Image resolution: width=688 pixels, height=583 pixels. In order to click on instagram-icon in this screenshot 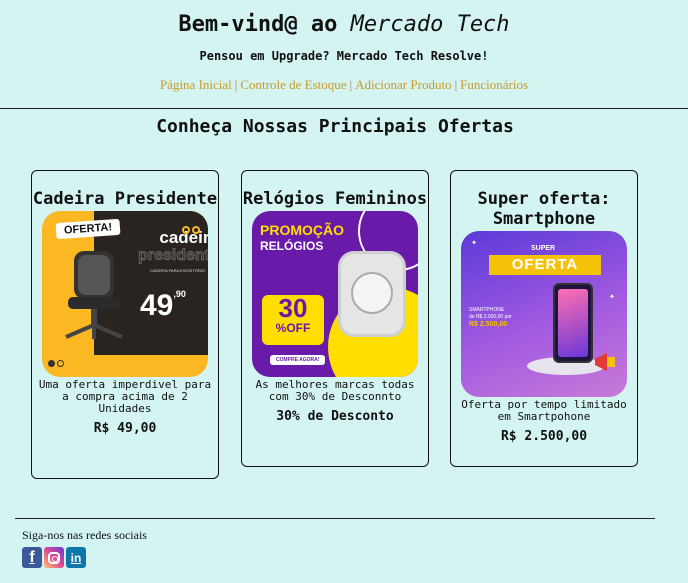, I will do `click(54, 557)`.